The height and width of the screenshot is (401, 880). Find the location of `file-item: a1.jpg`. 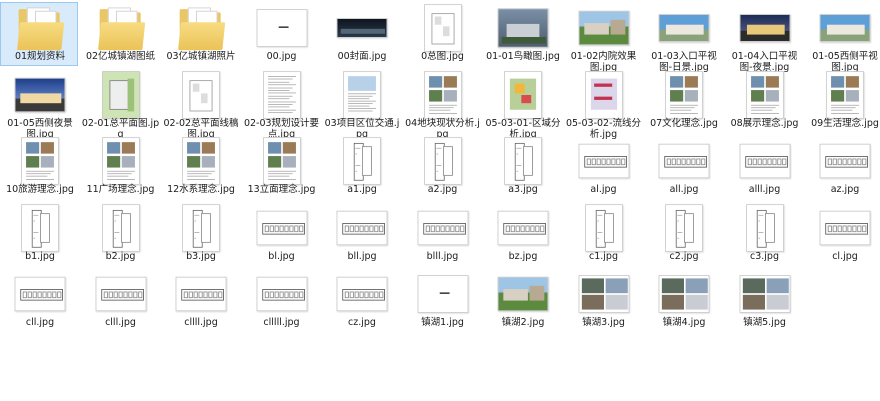

file-item: a1.jpg is located at coordinates (361, 167).